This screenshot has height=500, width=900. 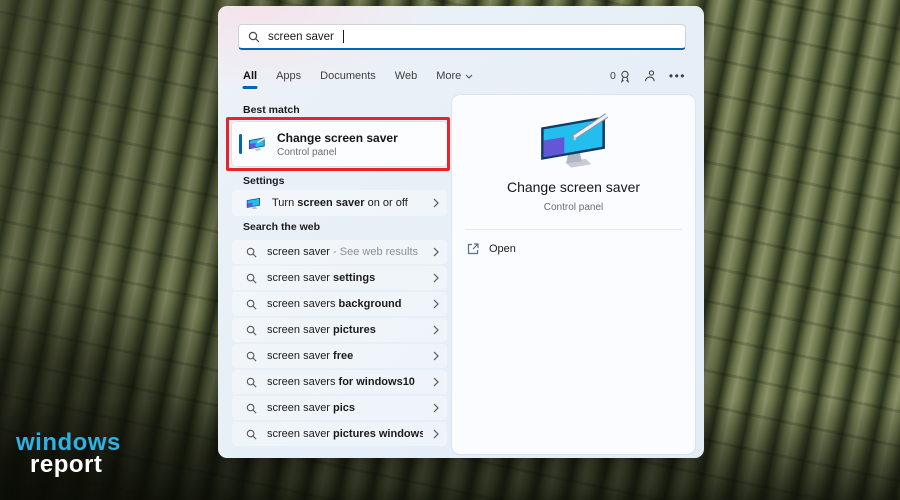 I want to click on tab-more-label: More, so click(x=449, y=76).